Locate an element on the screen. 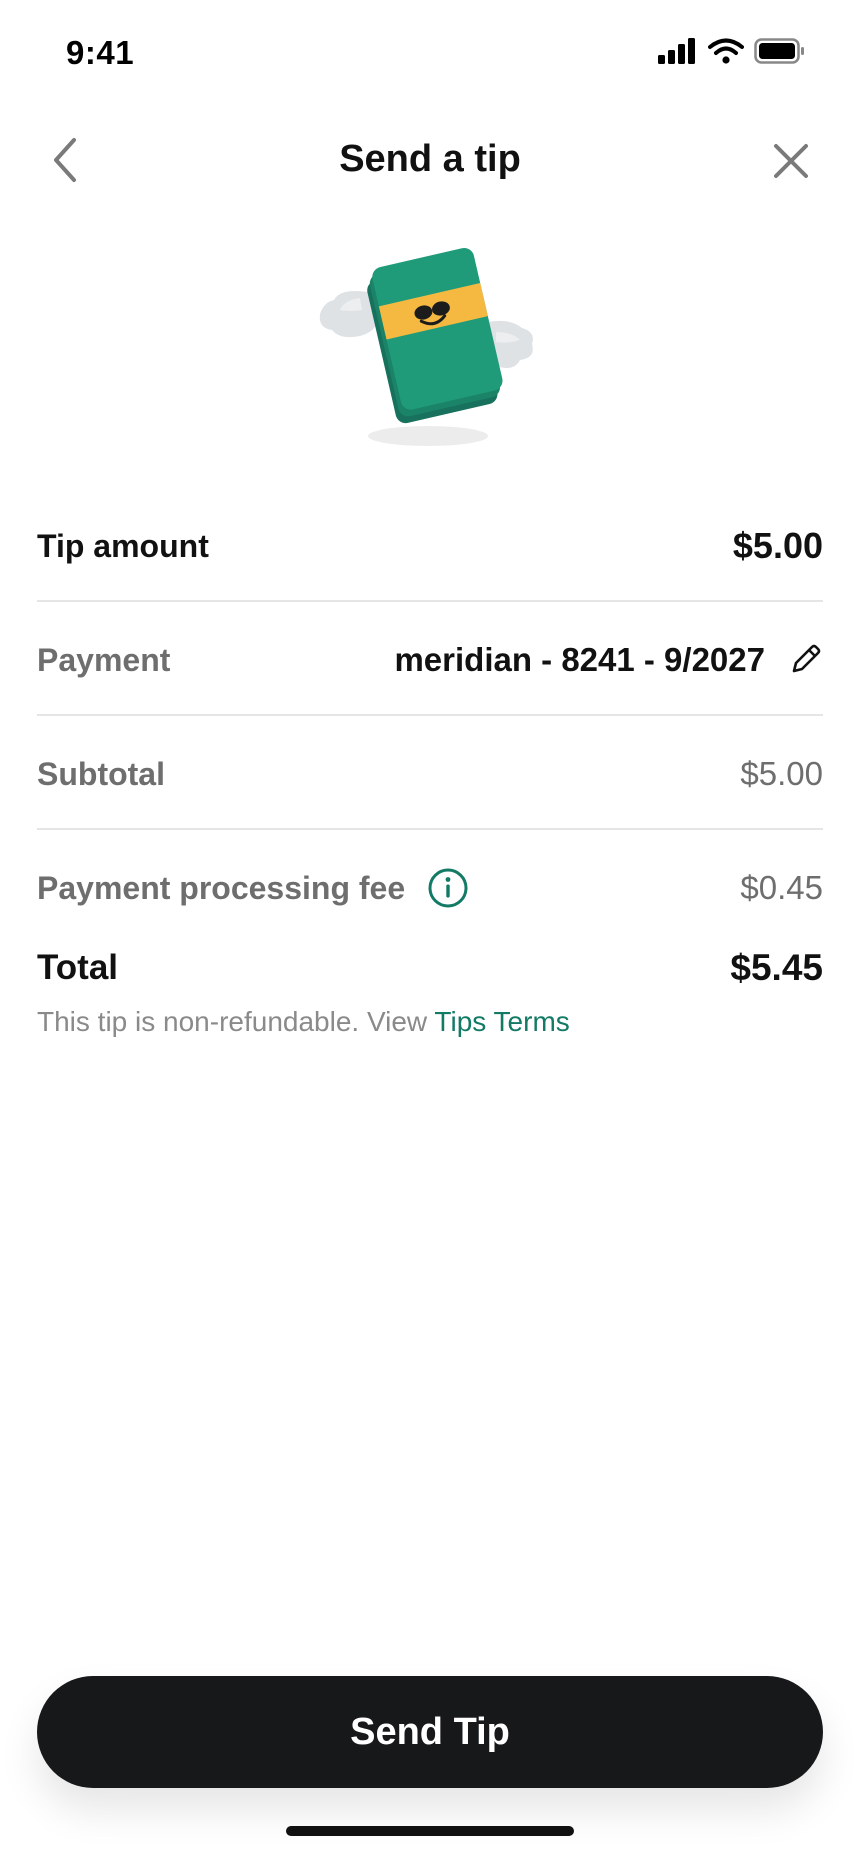 This screenshot has width=860, height=1864. page-title: Send a tip is located at coordinates (430, 159).